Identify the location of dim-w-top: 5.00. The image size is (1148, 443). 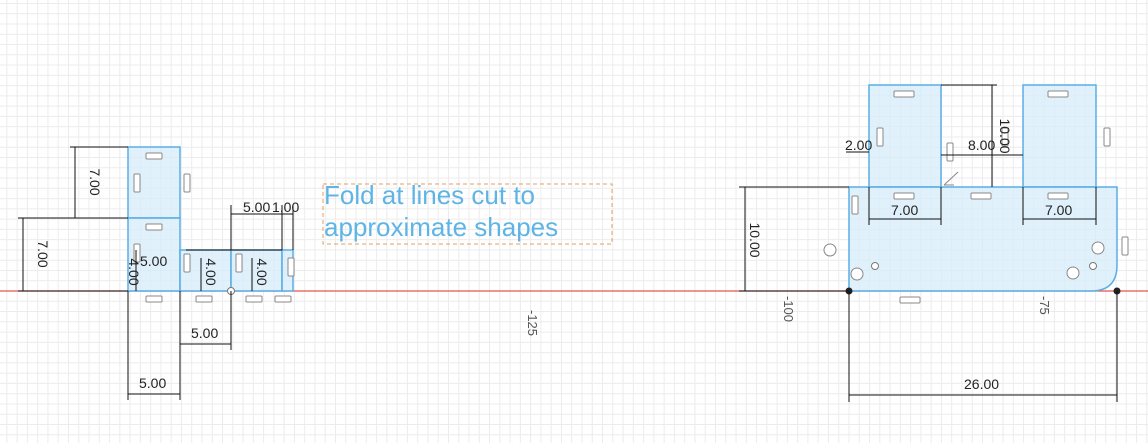
(256, 207).